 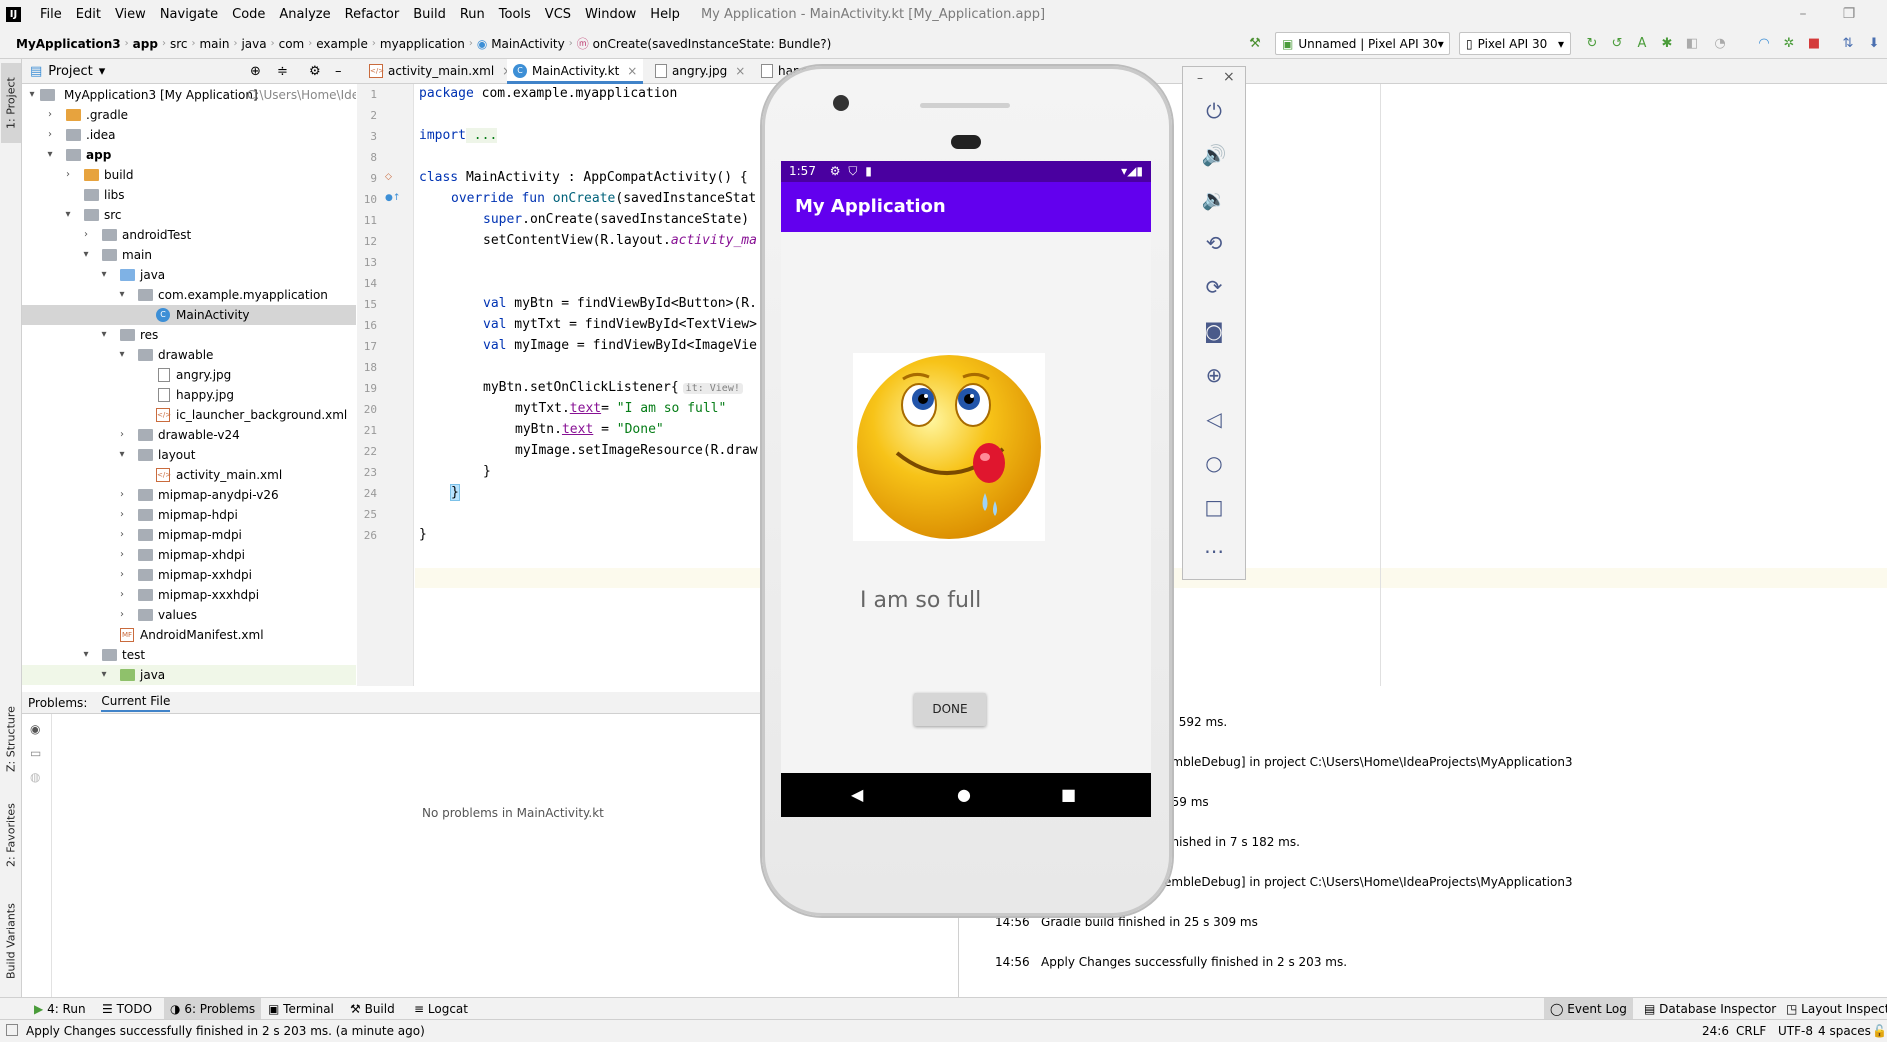 What do you see at coordinates (189, 415) in the screenshot?
I see `tree-item-ic-launcher-background: </> ic_launcher_background.xml` at bounding box center [189, 415].